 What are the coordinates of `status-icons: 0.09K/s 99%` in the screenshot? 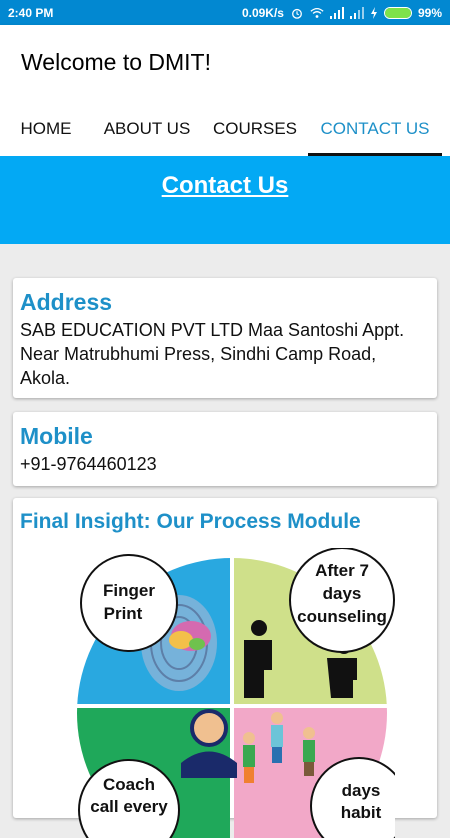 It's located at (342, 13).